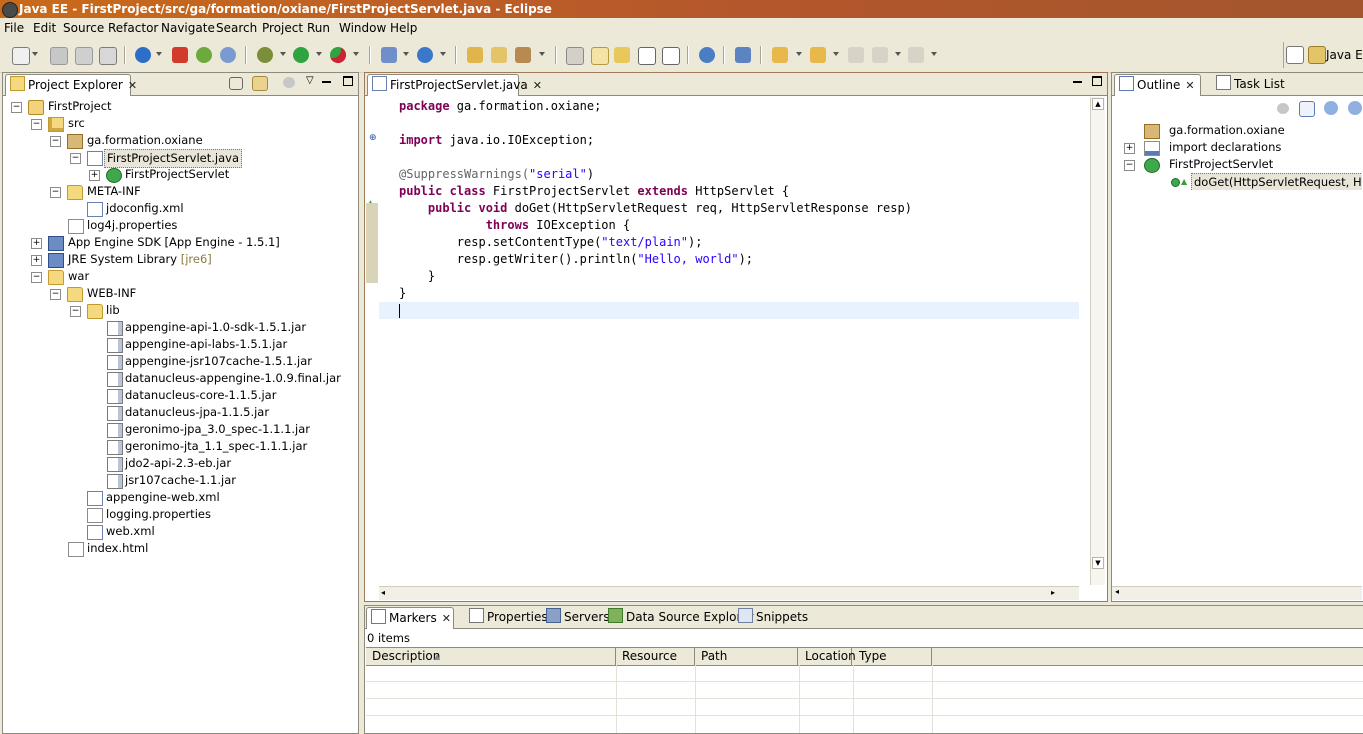 The image size is (1363, 734). Describe the element at coordinates (1077, 82) in the screenshot. I see `minimize-icon` at that location.